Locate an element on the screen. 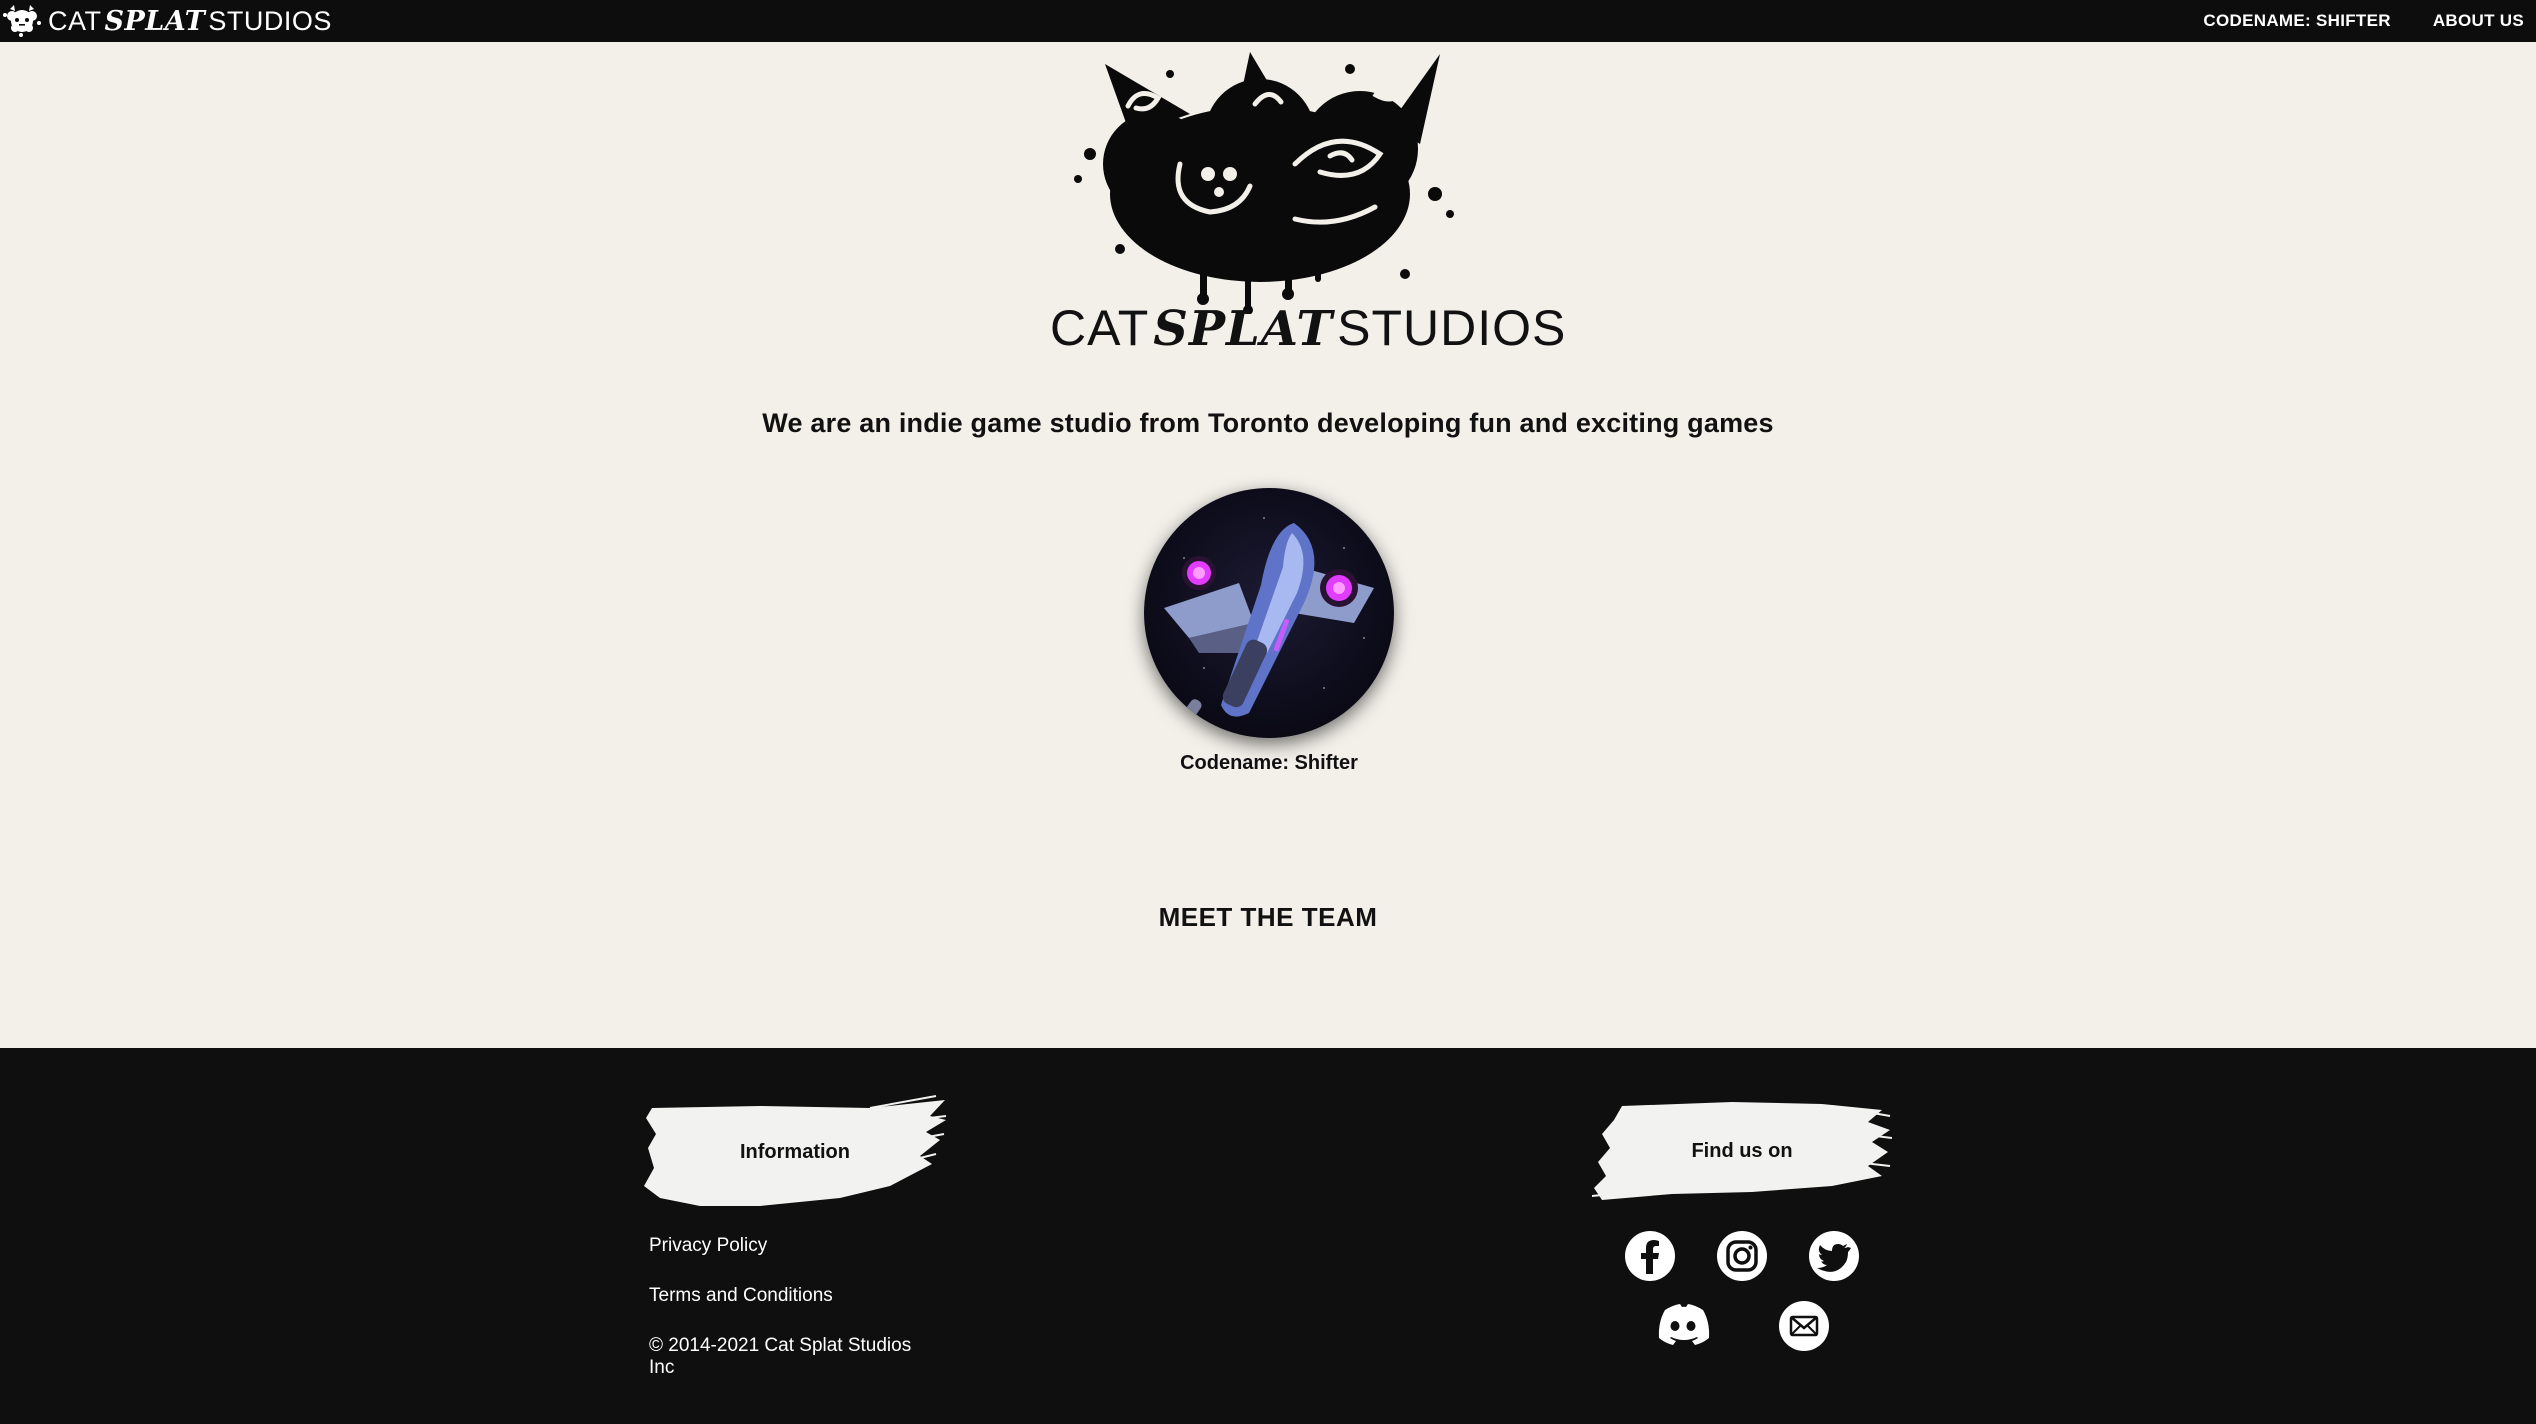  logo-studios-text: STUDIOS is located at coordinates (1452, 328).